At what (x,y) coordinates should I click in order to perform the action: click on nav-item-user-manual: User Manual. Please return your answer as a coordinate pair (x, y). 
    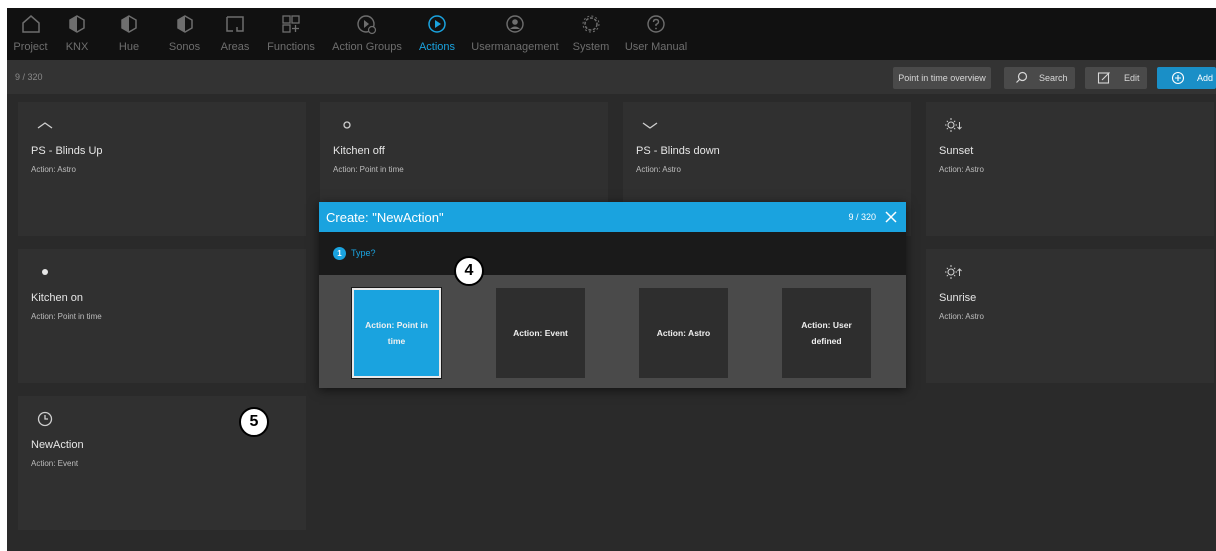
    Looking at the image, I should click on (656, 34).